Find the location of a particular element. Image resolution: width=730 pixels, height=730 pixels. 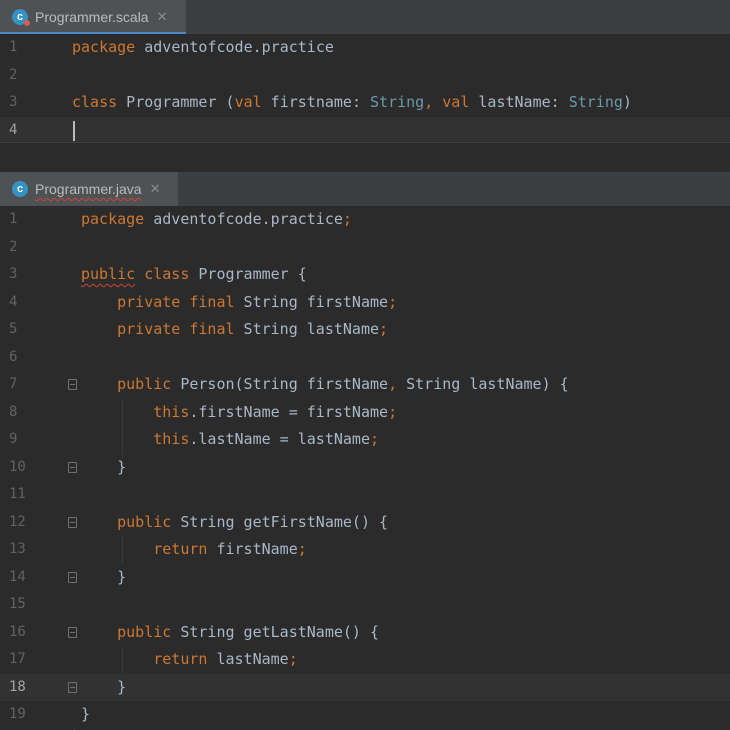

tab-label: Programmer.scala is located at coordinates (92, 17).